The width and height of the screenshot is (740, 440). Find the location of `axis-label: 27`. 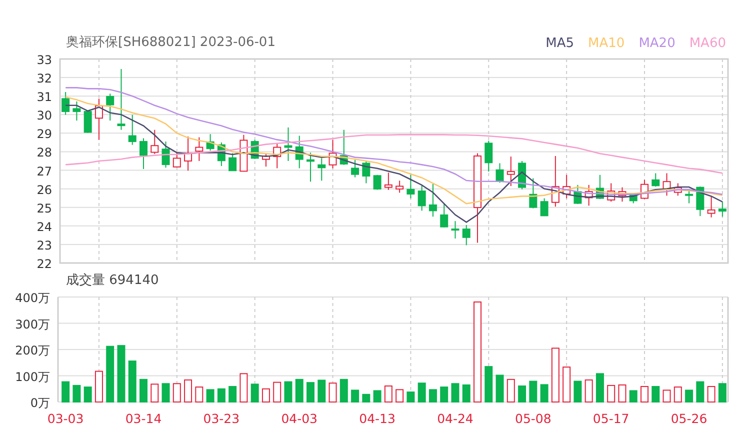

axis-label: 27 is located at coordinates (44, 171).